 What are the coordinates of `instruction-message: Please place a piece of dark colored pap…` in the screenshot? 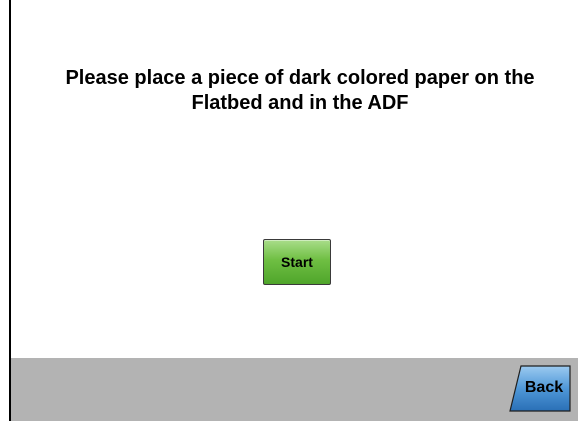 It's located at (300, 90).